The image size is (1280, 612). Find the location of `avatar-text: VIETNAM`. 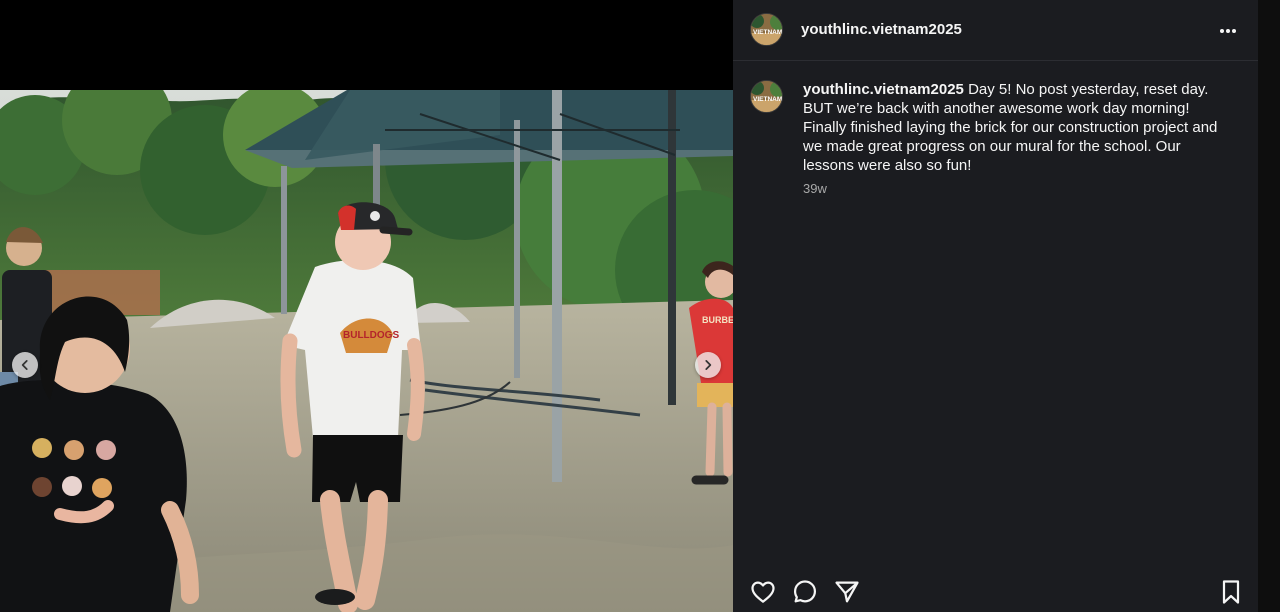

avatar-text: VIETNAM is located at coordinates (767, 32).